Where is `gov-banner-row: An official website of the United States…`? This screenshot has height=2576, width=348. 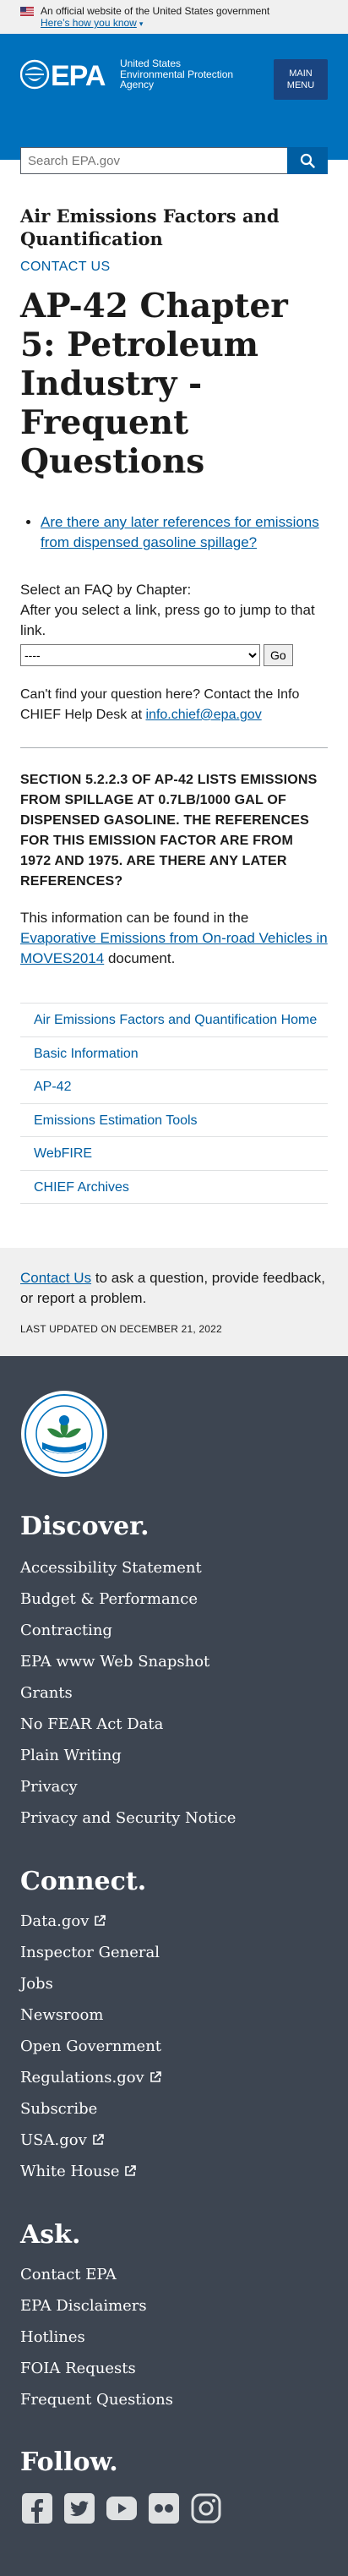 gov-banner-row: An official website of the United States… is located at coordinates (184, 11).